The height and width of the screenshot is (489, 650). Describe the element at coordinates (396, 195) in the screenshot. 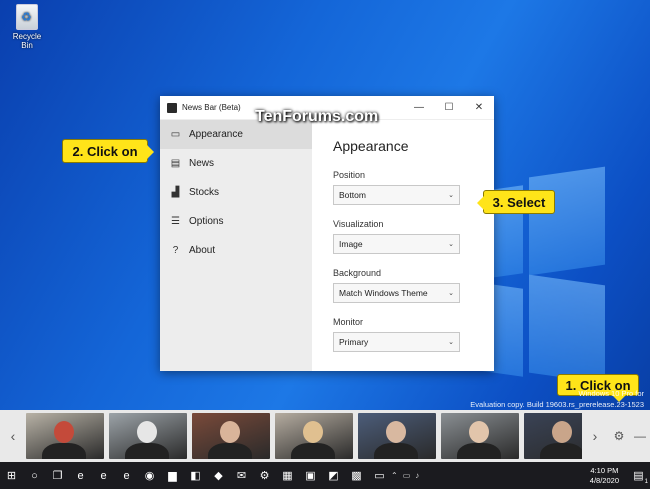

I see `position-dropdown: Bottom ⌄` at that location.